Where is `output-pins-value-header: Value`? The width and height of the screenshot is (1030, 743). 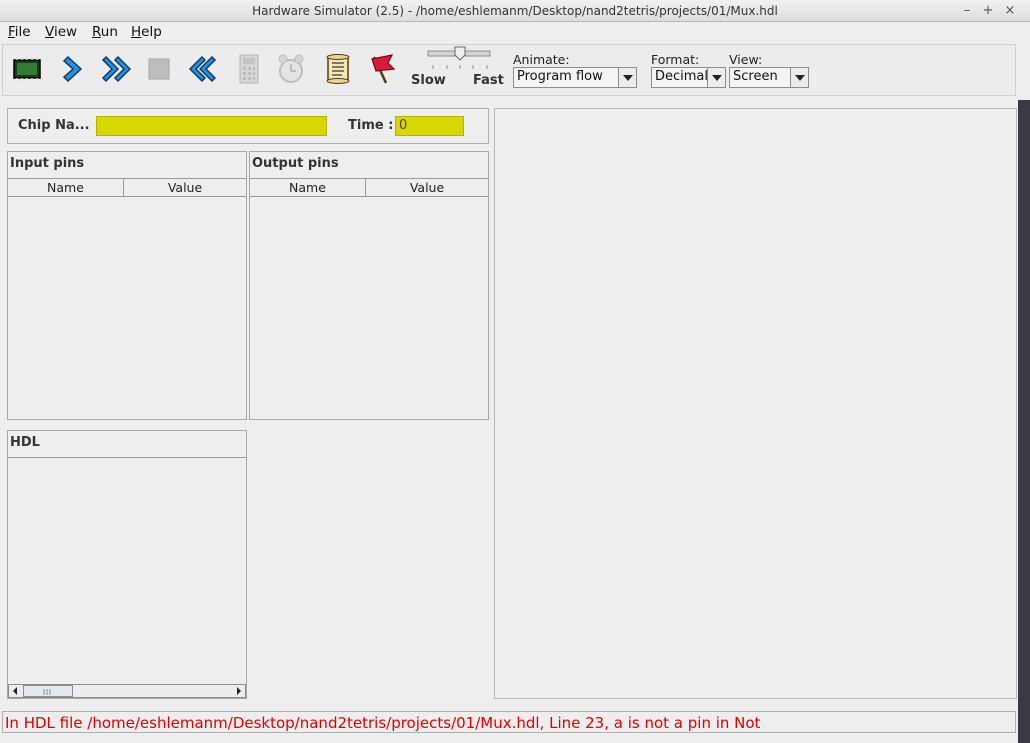 output-pins-value-header: Value is located at coordinates (427, 187).